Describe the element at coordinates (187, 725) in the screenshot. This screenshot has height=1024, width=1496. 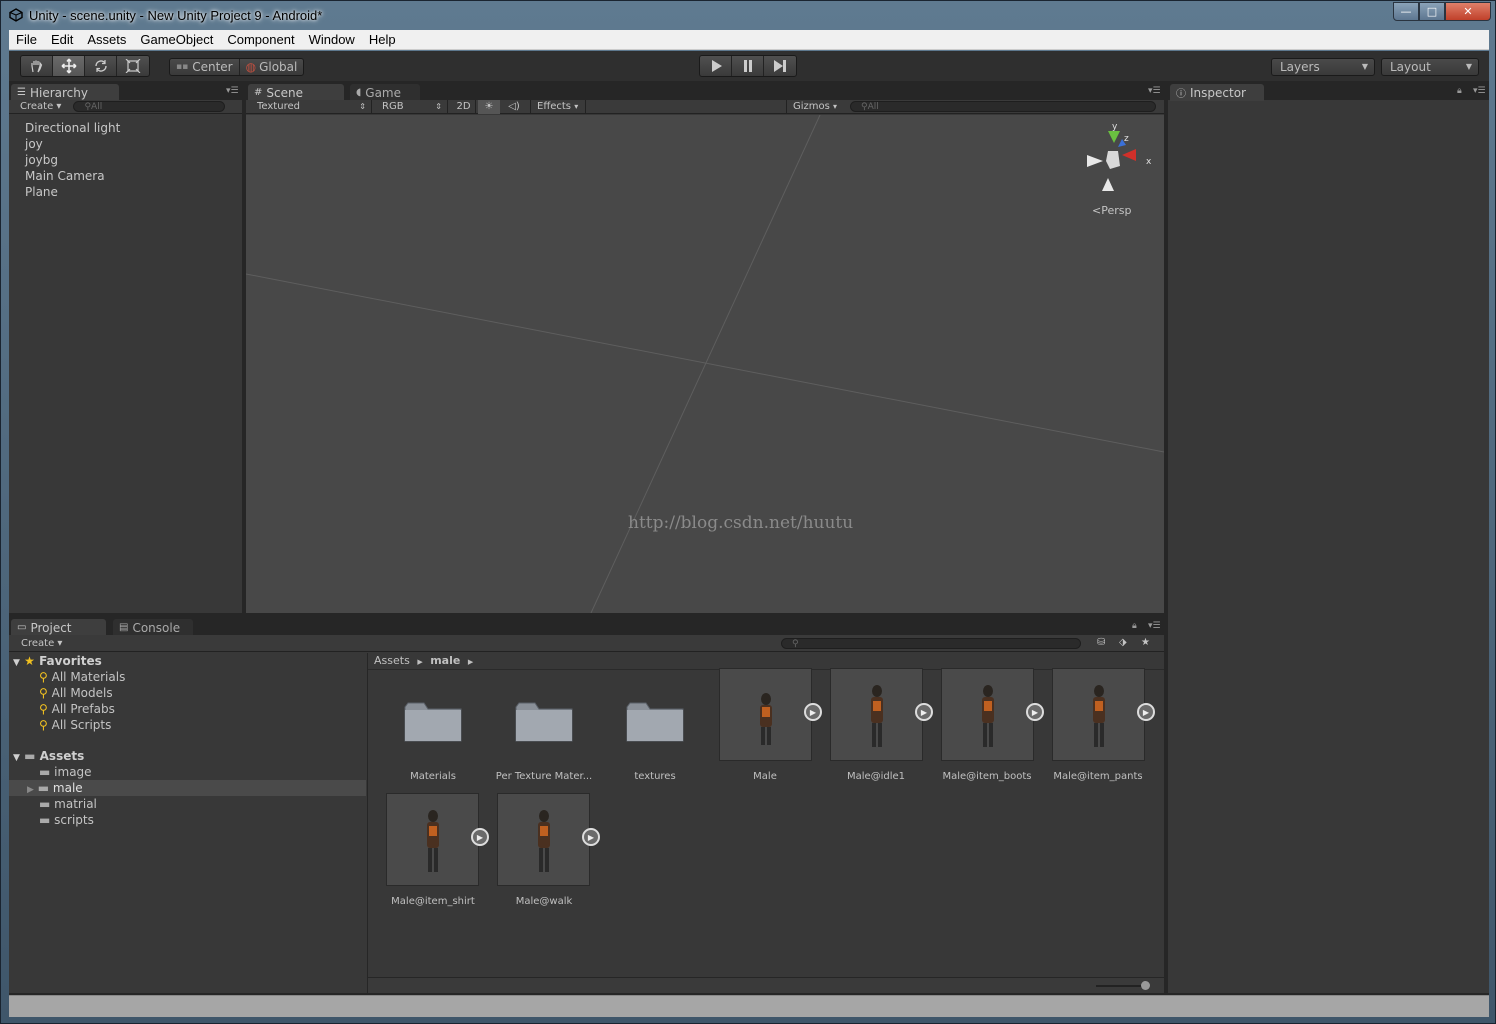
I see `favorite-item: ⚲ All Scripts` at that location.